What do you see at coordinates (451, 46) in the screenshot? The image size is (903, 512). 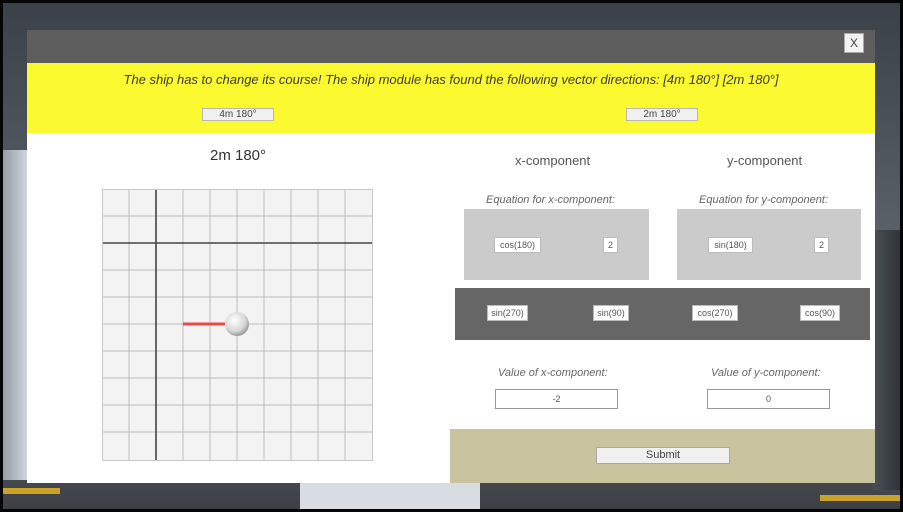 I see `dialog-titlebar: X` at bounding box center [451, 46].